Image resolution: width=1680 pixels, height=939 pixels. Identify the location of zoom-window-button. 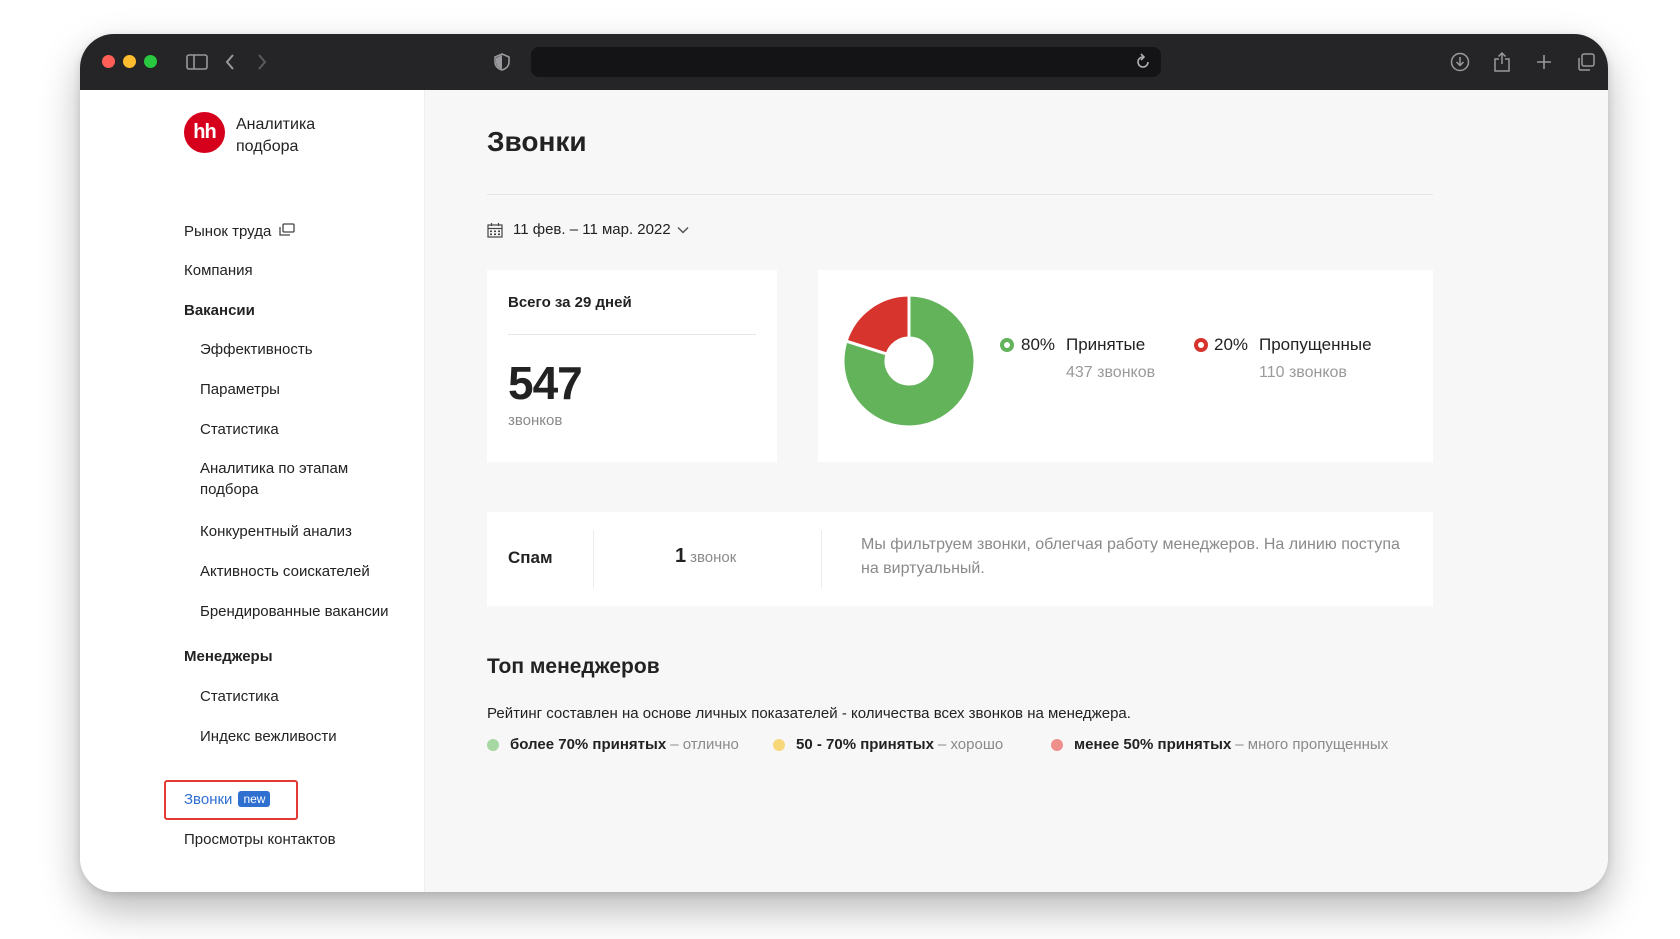
(150, 61).